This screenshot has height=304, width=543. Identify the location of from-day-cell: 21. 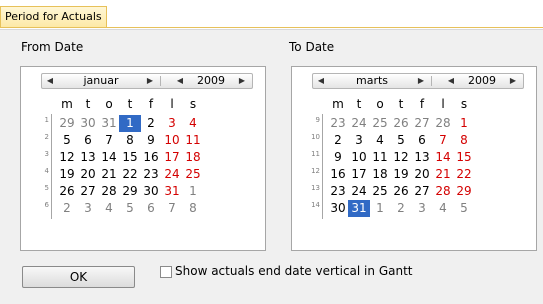
(109, 174).